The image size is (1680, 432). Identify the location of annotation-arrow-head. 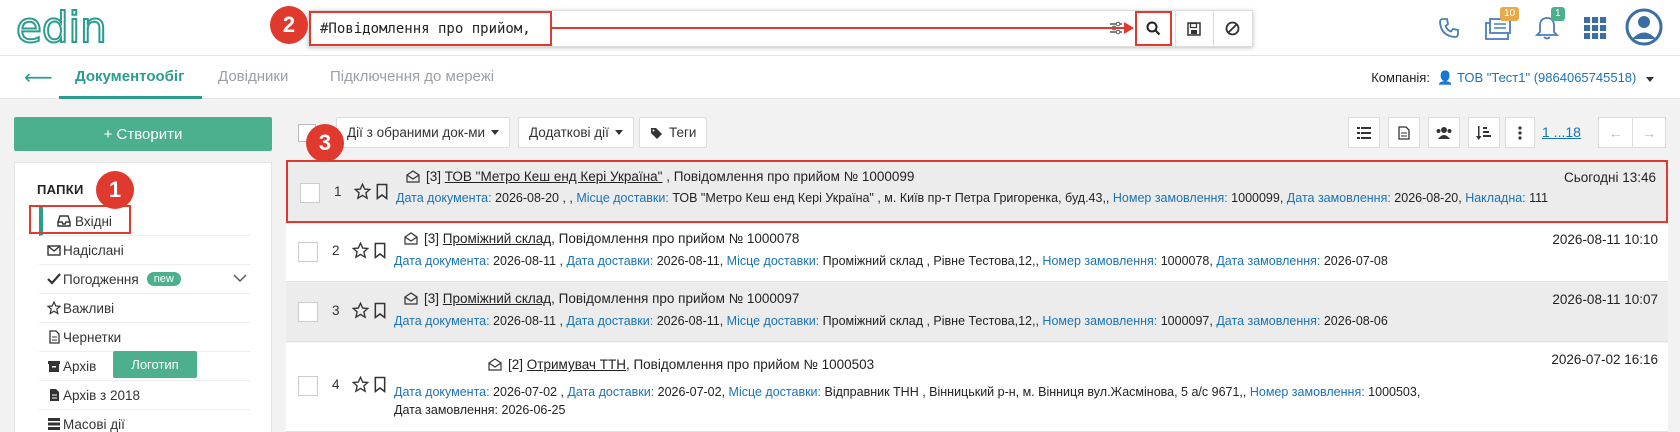
(1129, 28).